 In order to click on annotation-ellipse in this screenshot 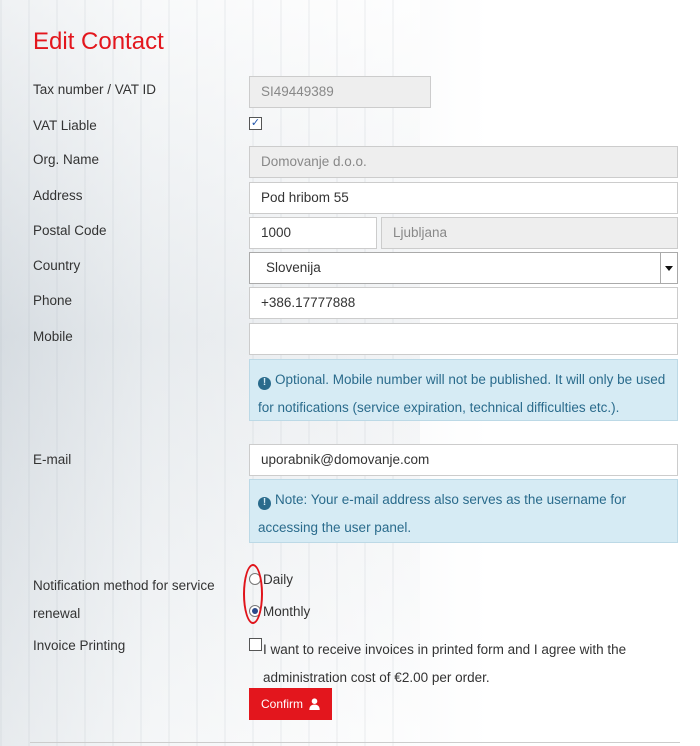, I will do `click(253, 594)`.